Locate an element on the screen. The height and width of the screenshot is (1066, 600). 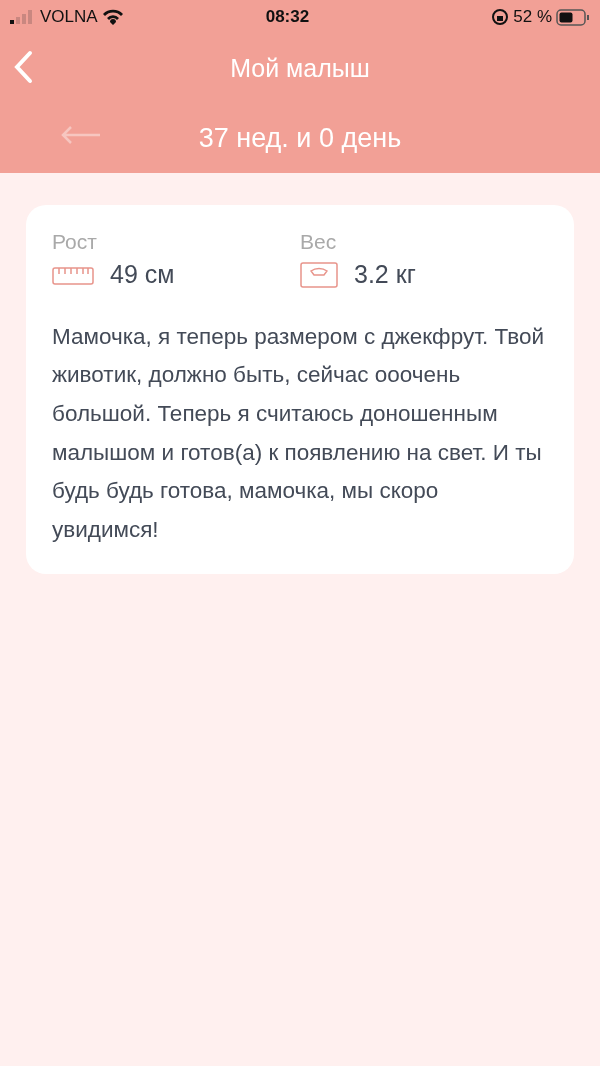
carrier-name: VOLNA is located at coordinates (69, 17).